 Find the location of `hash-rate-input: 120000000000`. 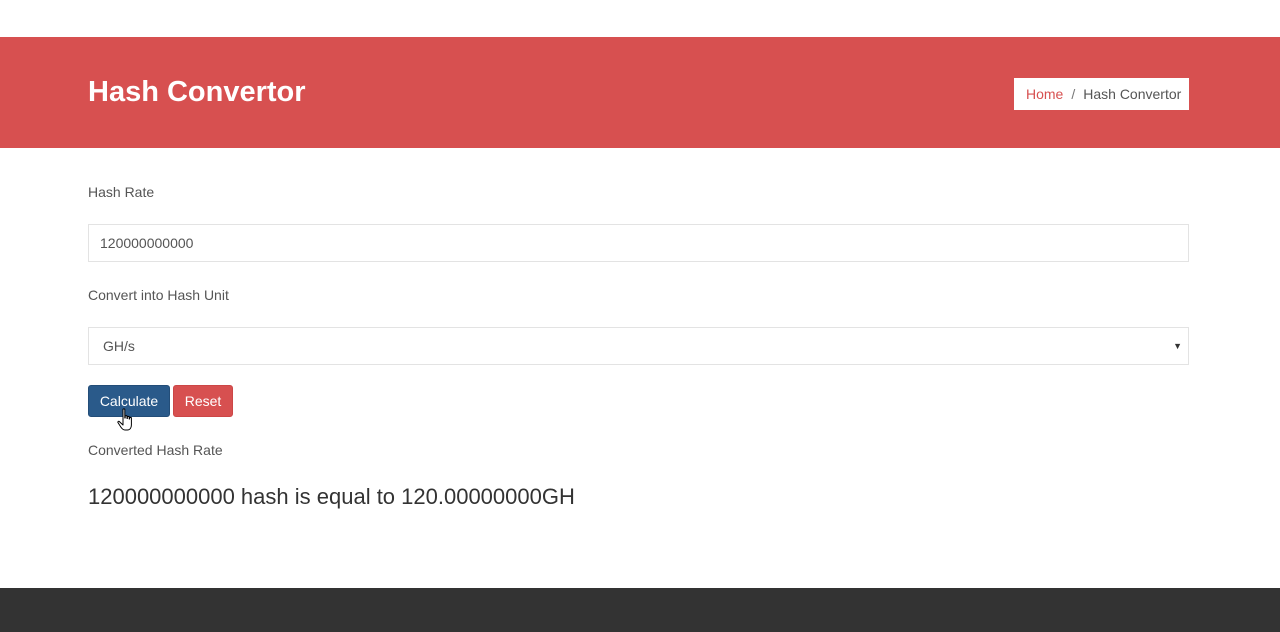

hash-rate-input: 120000000000 is located at coordinates (638, 243).